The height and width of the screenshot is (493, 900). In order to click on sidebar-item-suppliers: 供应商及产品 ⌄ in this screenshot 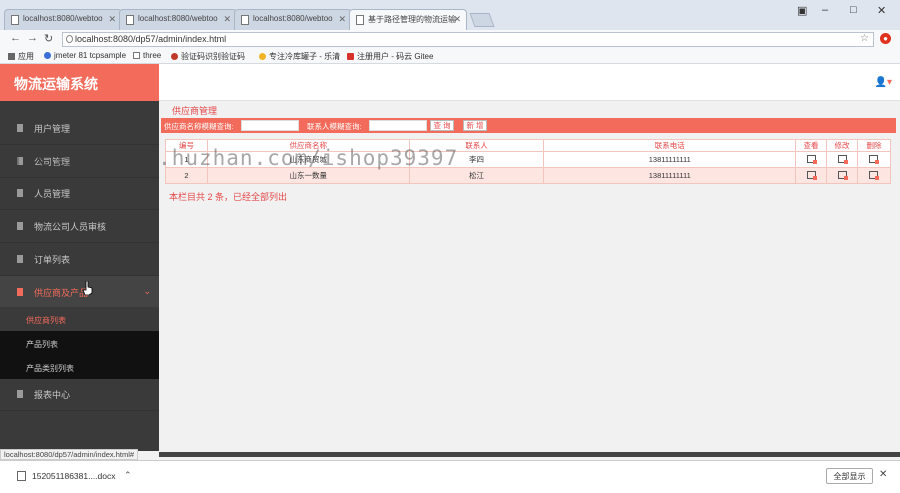, I will do `click(79, 292)`.